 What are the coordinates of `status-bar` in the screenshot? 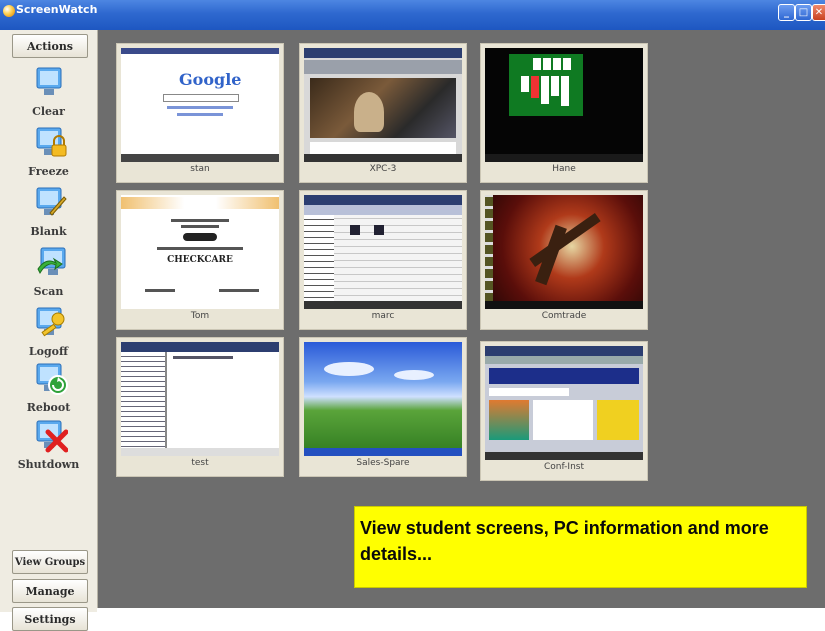 It's located at (461, 618).